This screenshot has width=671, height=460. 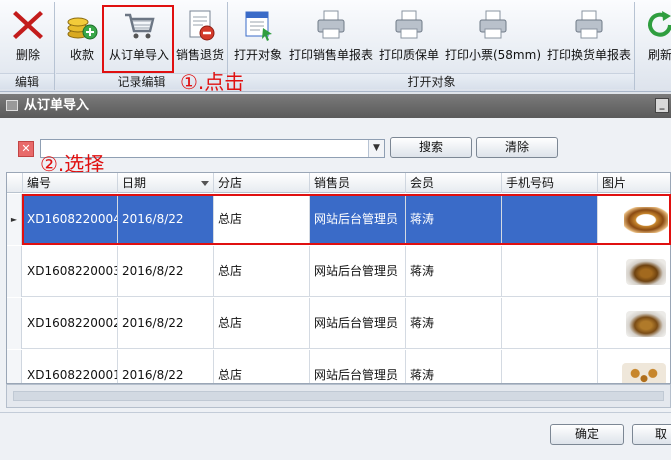 I want to click on print-receipt-58mm-button: 打印小票(58mm), so click(x=493, y=39).